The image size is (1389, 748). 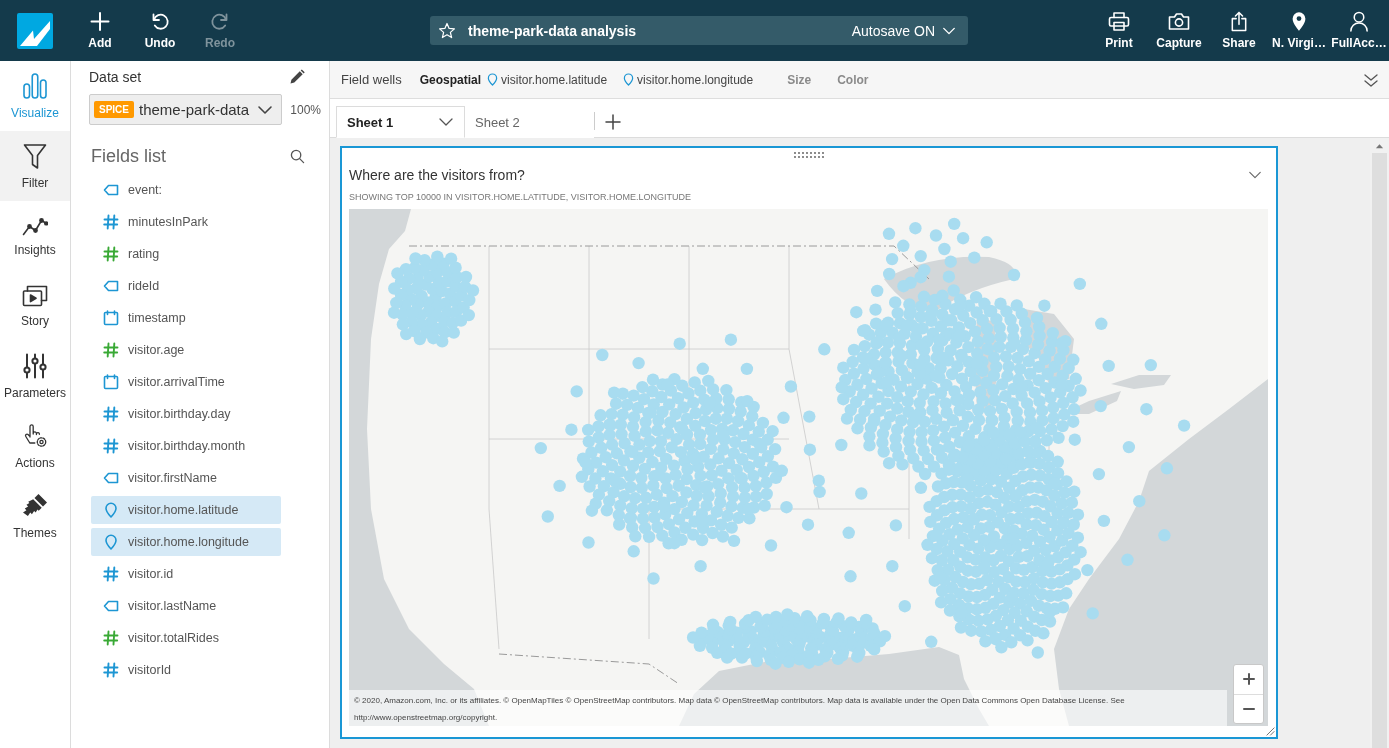 I want to click on toolbar-button: Add, so click(x=100, y=30).